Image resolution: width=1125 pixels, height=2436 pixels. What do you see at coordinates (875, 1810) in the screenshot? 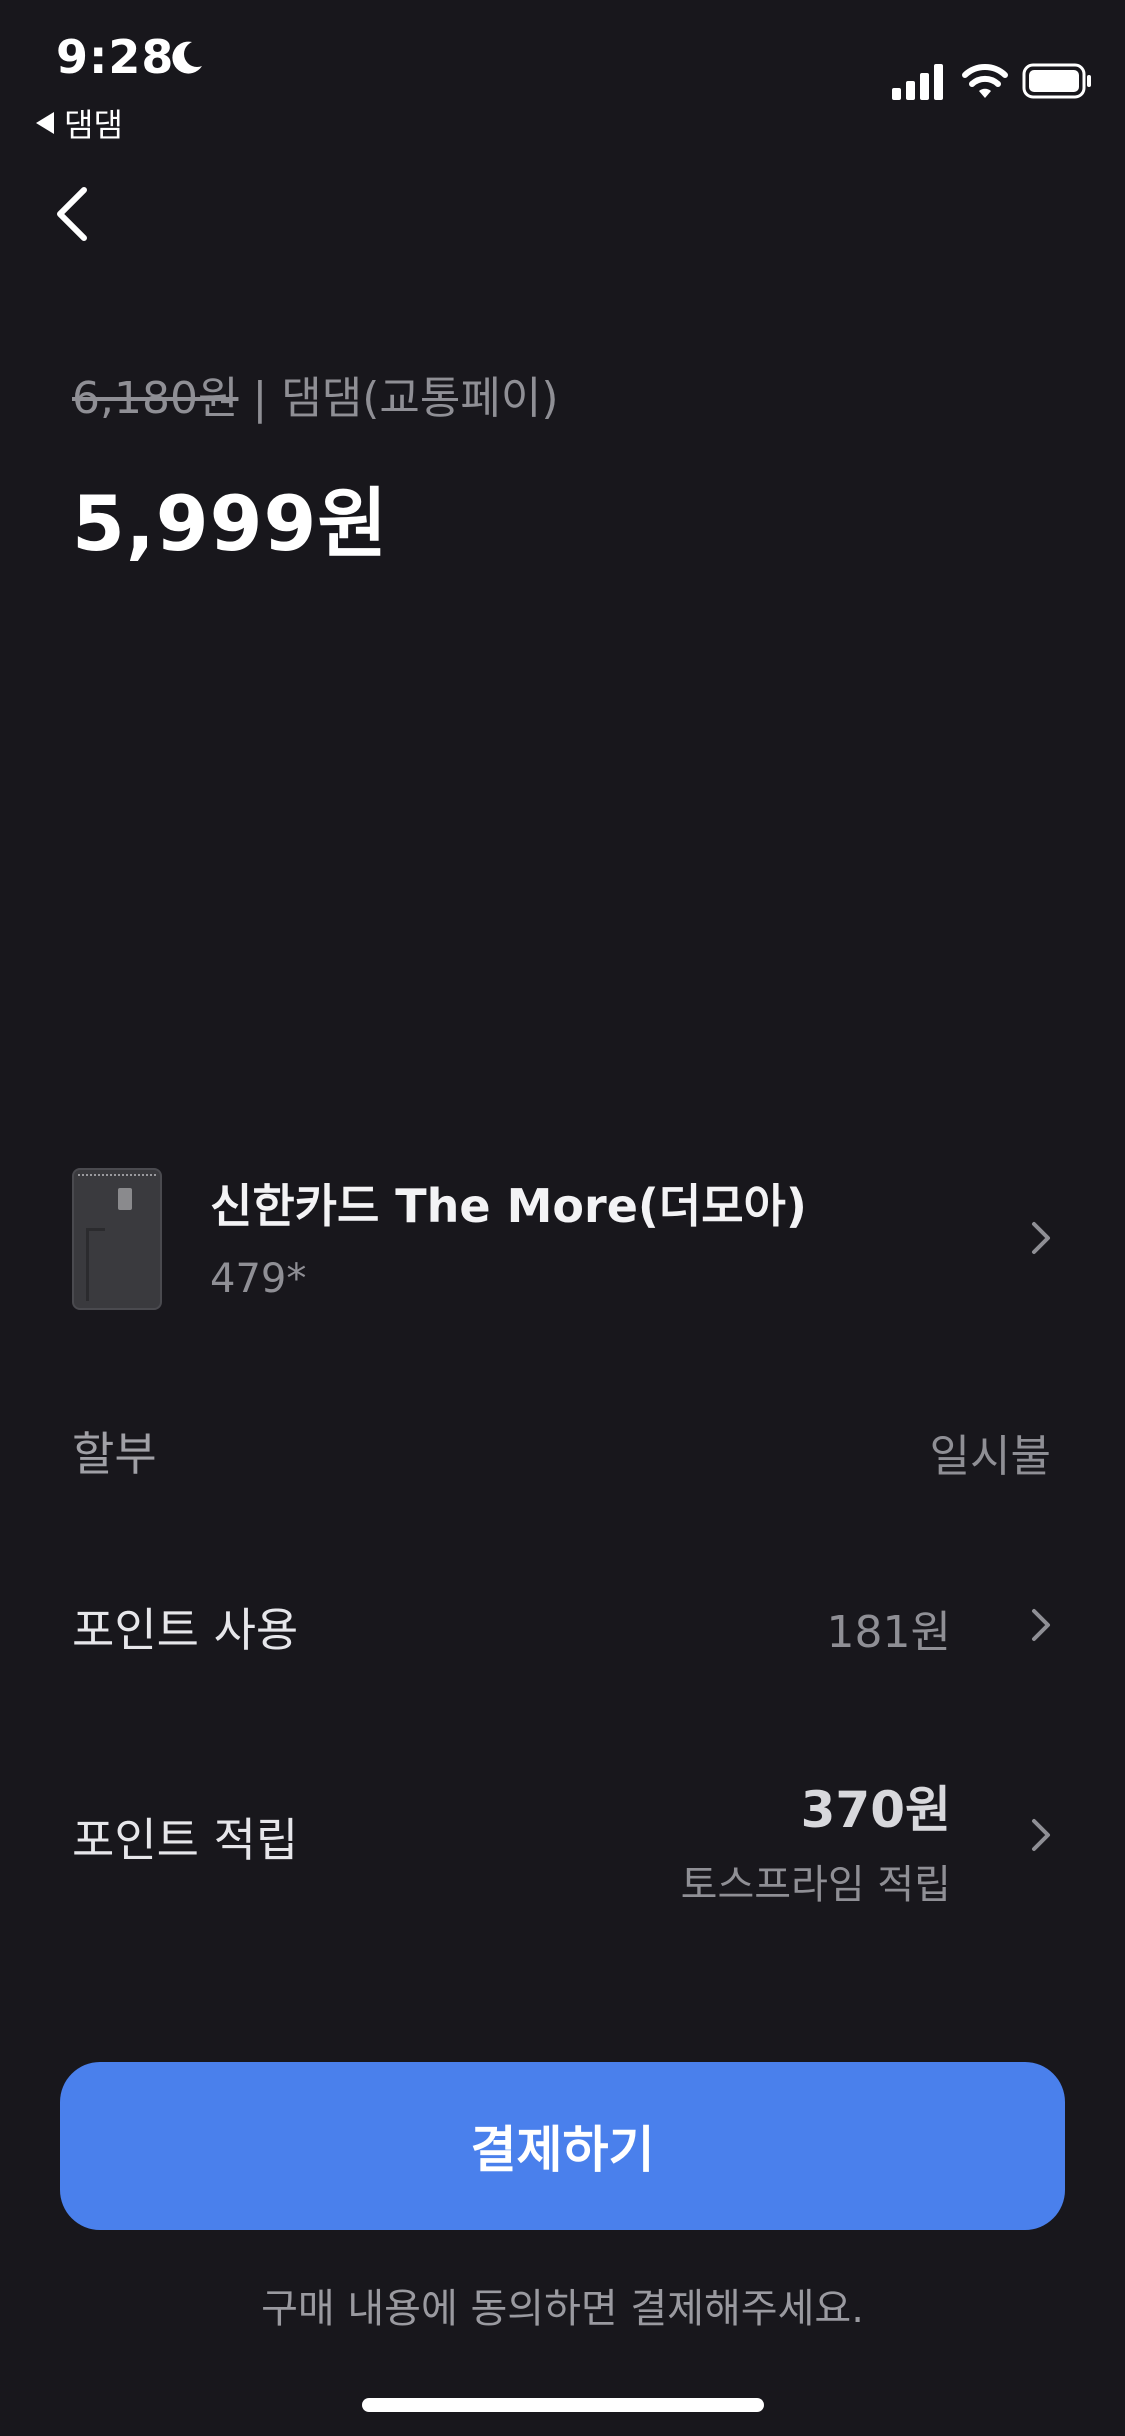
I see `point-earn-value: 370원` at bounding box center [875, 1810].